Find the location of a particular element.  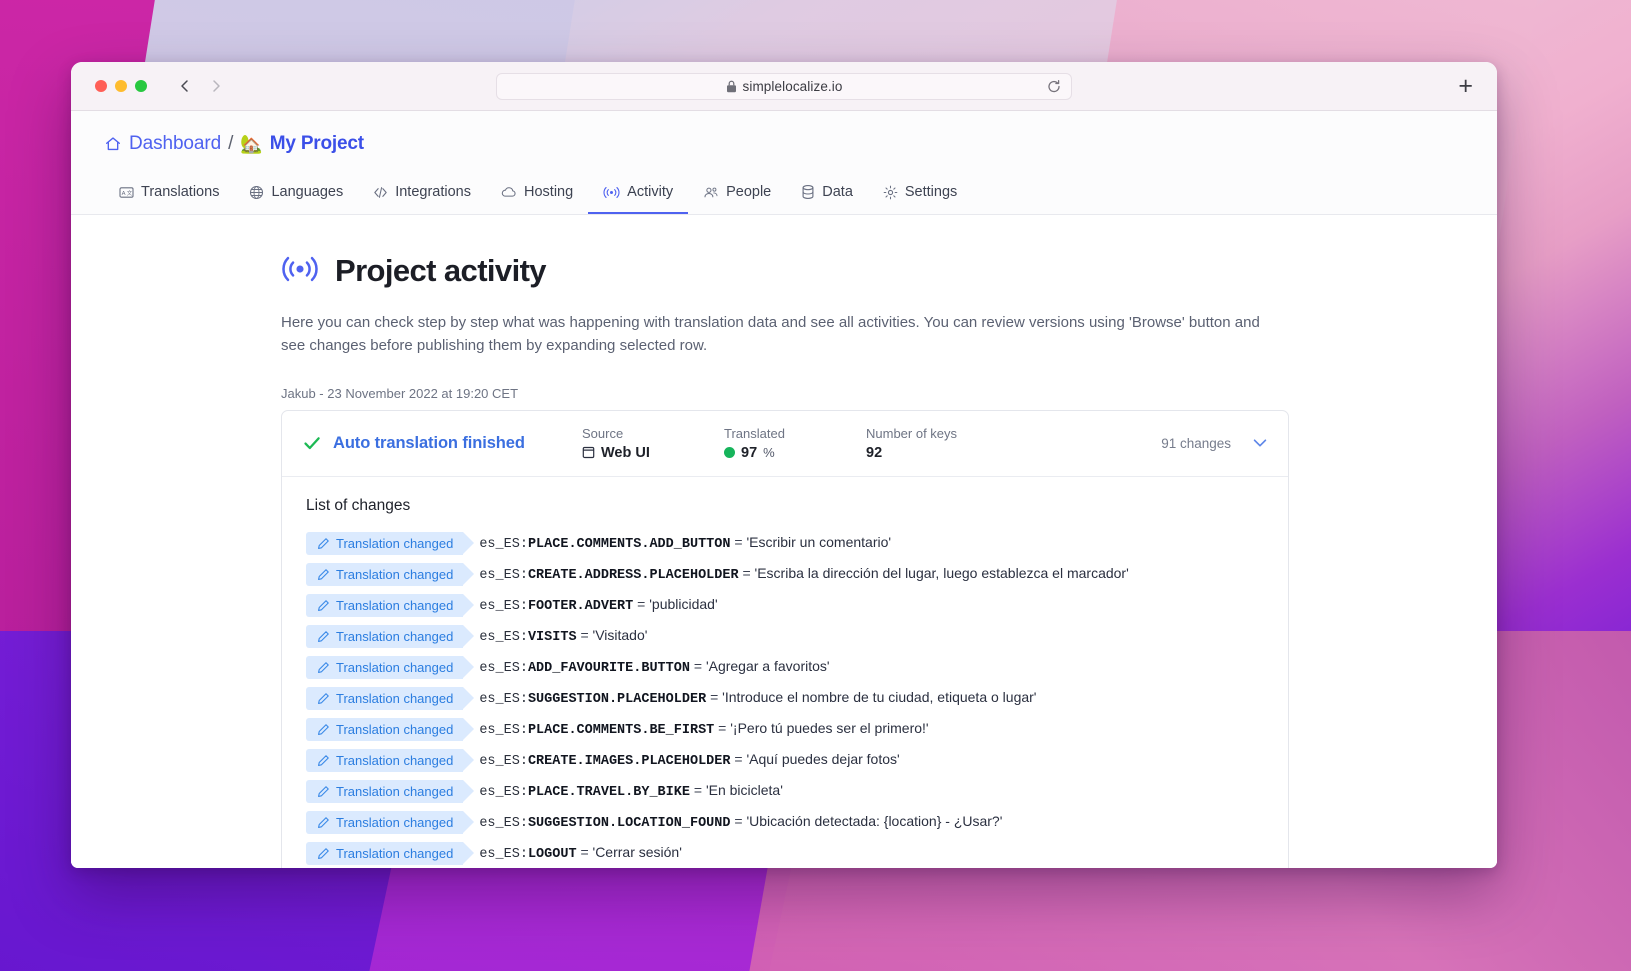

stat-suffix: % is located at coordinates (769, 452).